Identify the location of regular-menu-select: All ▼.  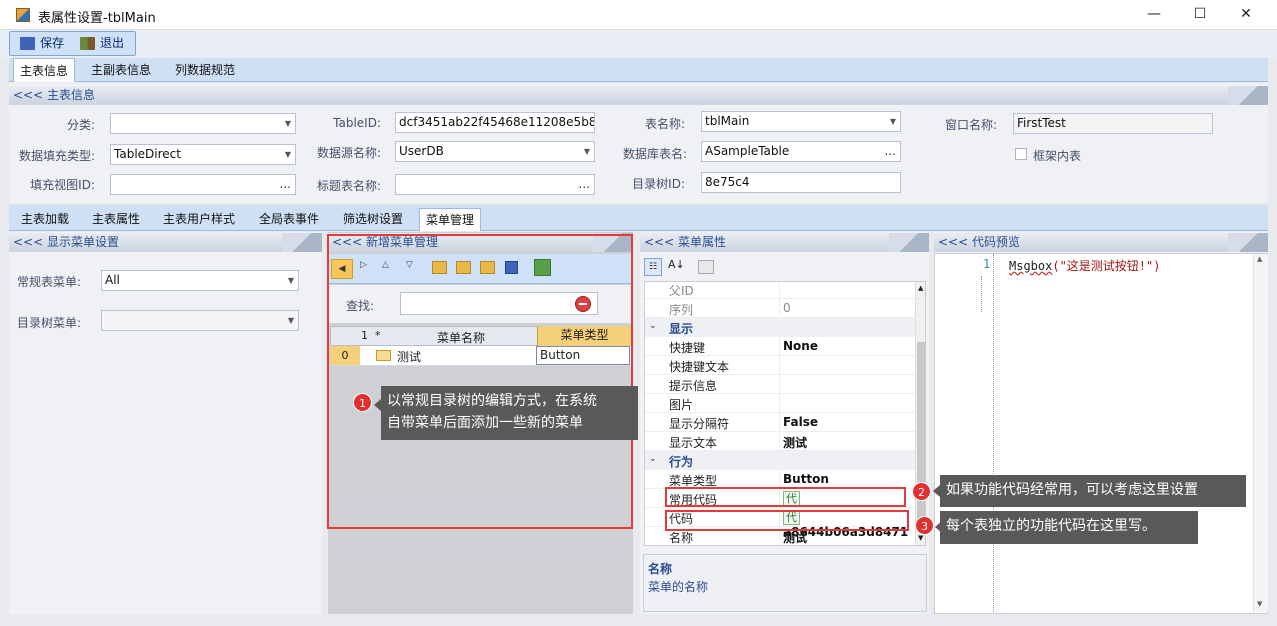
(200, 280).